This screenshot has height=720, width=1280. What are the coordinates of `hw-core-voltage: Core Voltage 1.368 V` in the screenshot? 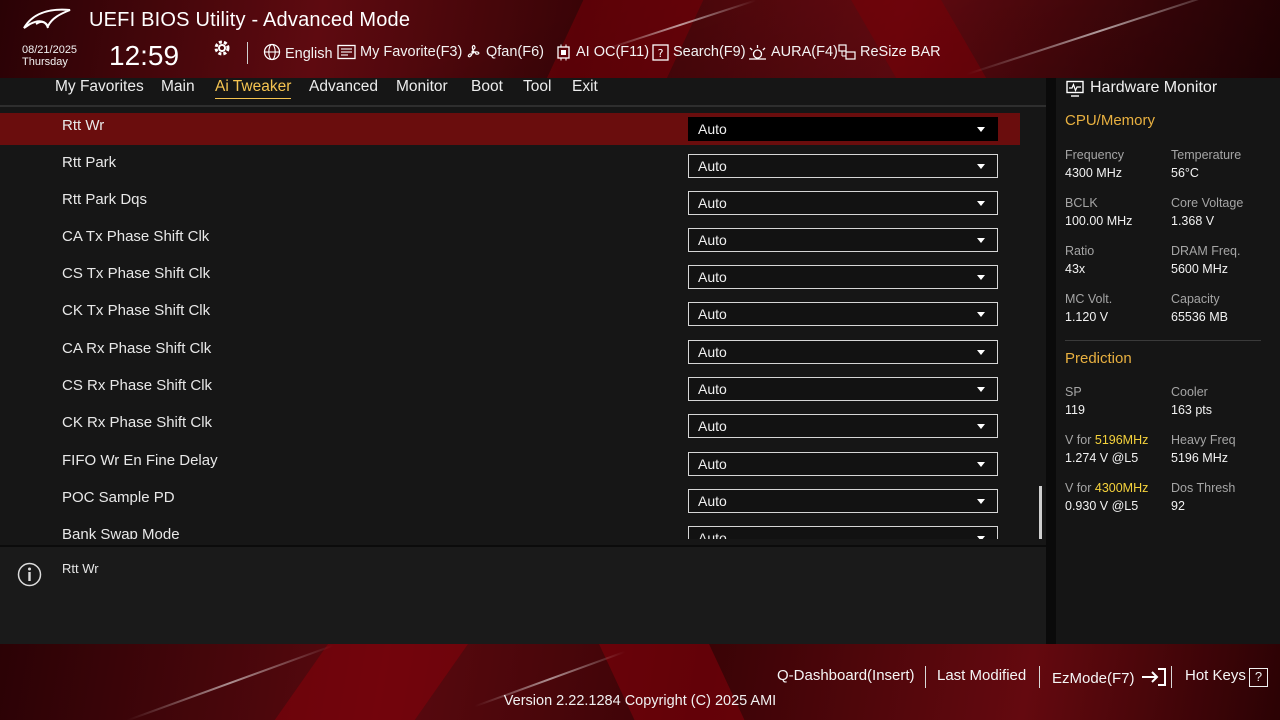 It's located at (1221, 213).